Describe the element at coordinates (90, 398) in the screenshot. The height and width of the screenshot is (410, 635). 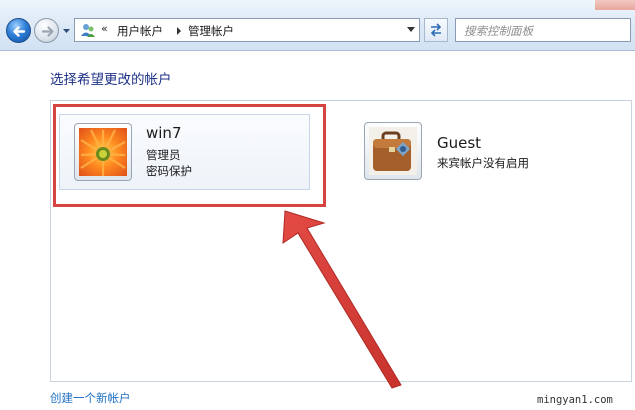
I see `create-new-account-link: 创建一个新帐户` at that location.